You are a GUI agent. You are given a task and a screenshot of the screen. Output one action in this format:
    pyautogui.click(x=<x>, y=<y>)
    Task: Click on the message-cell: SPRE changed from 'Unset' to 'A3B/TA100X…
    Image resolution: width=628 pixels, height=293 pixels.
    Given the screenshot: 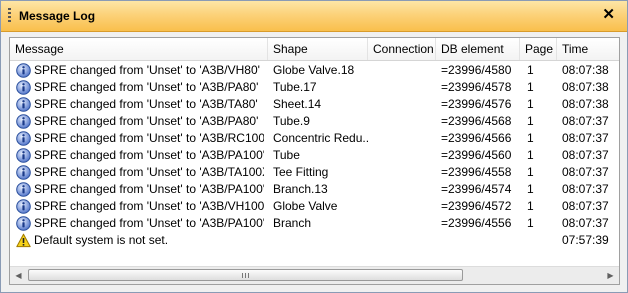 What is the action you would take?
    pyautogui.click(x=149, y=172)
    